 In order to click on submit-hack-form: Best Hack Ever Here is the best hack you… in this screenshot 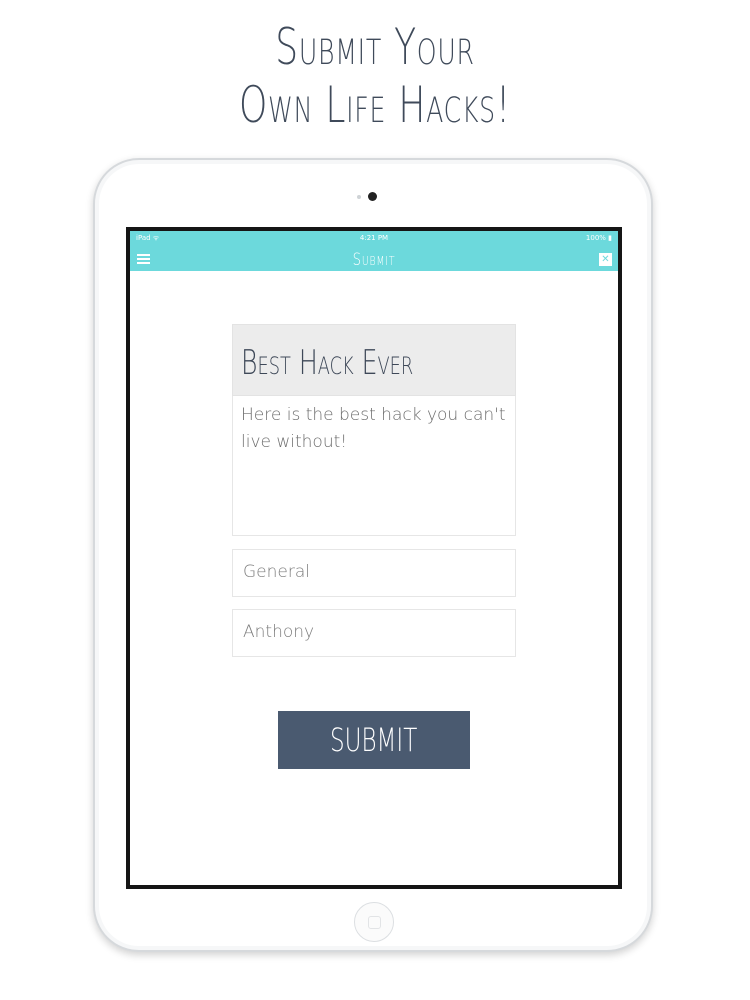, I will do `click(374, 490)`.